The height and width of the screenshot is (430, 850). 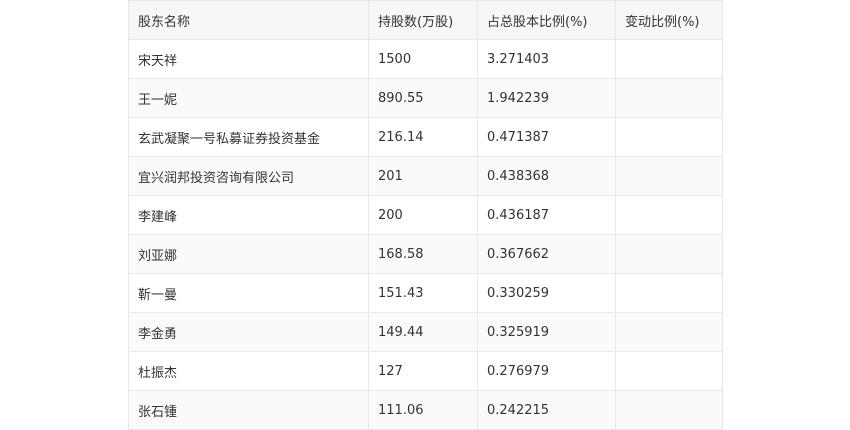 I want to click on table-row: 王一妮 890.55 1.942239, so click(x=425, y=98).